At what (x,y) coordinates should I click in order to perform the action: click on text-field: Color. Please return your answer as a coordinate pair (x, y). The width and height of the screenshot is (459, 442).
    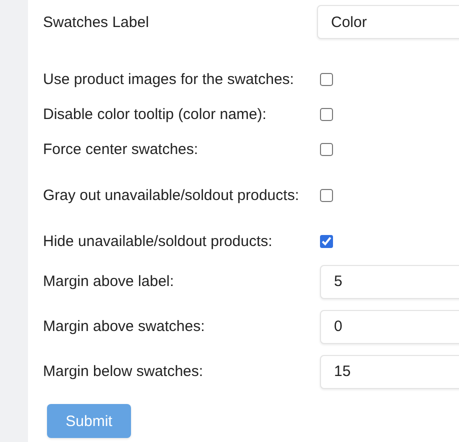
    Looking at the image, I should click on (388, 22).